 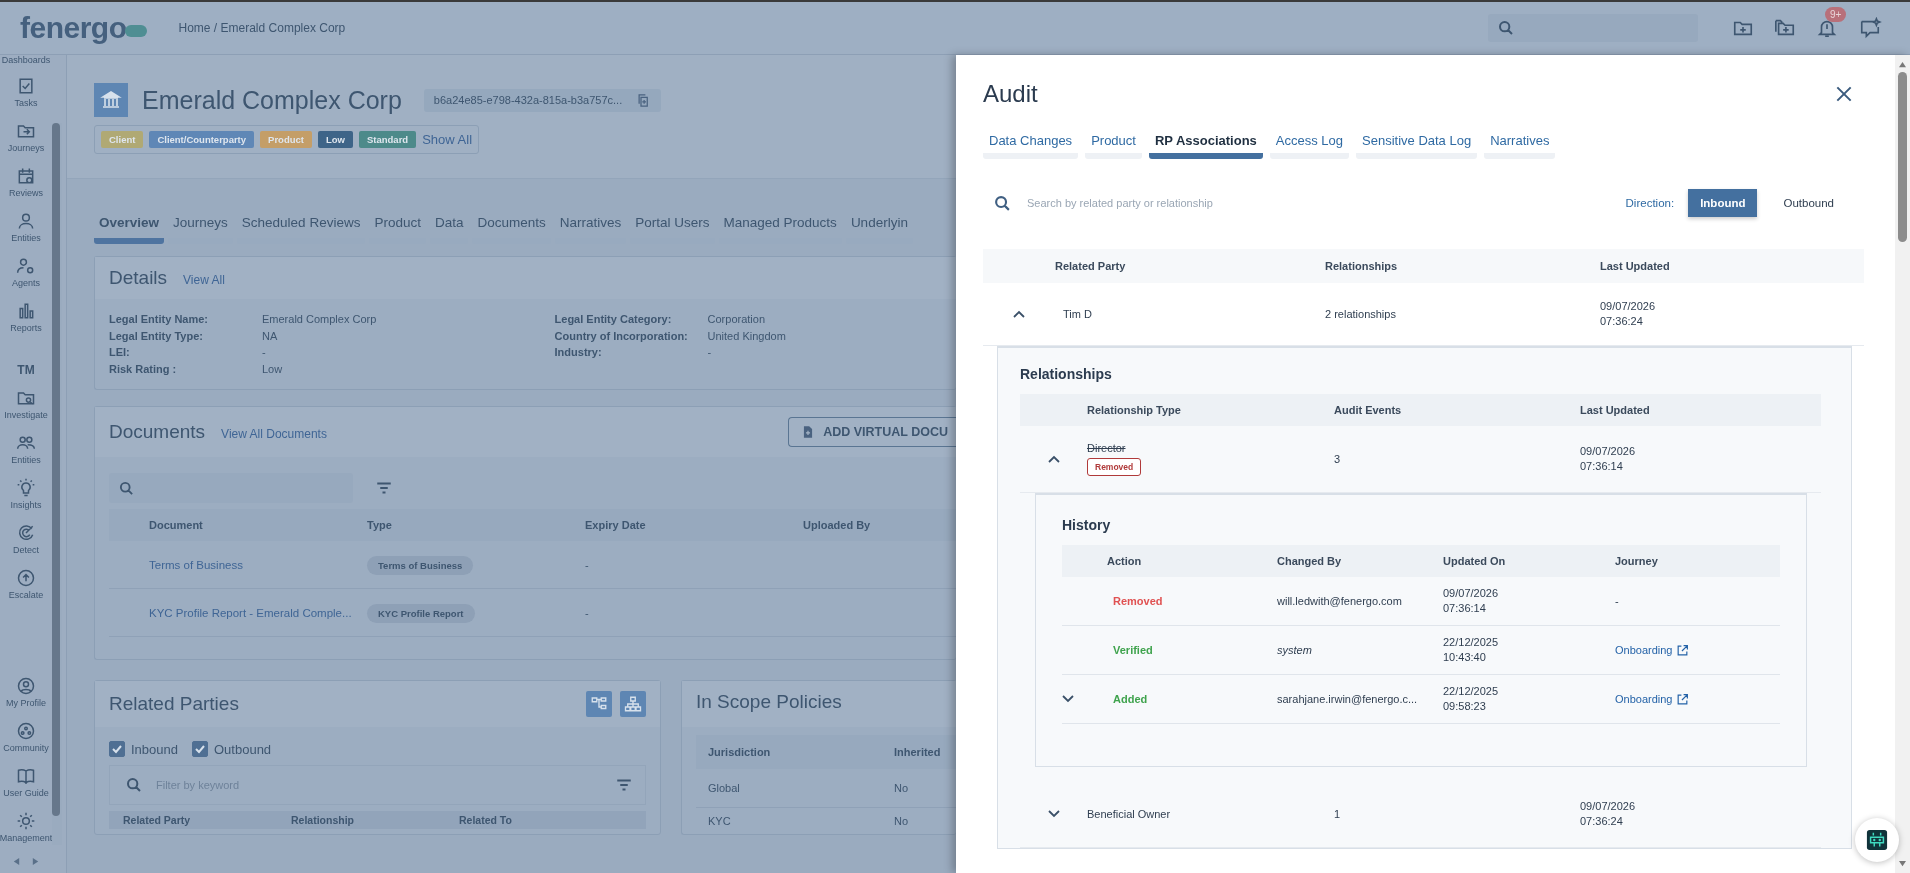 I want to click on breadcrumb: Home / Emerald Complex Corp, so click(x=262, y=28).